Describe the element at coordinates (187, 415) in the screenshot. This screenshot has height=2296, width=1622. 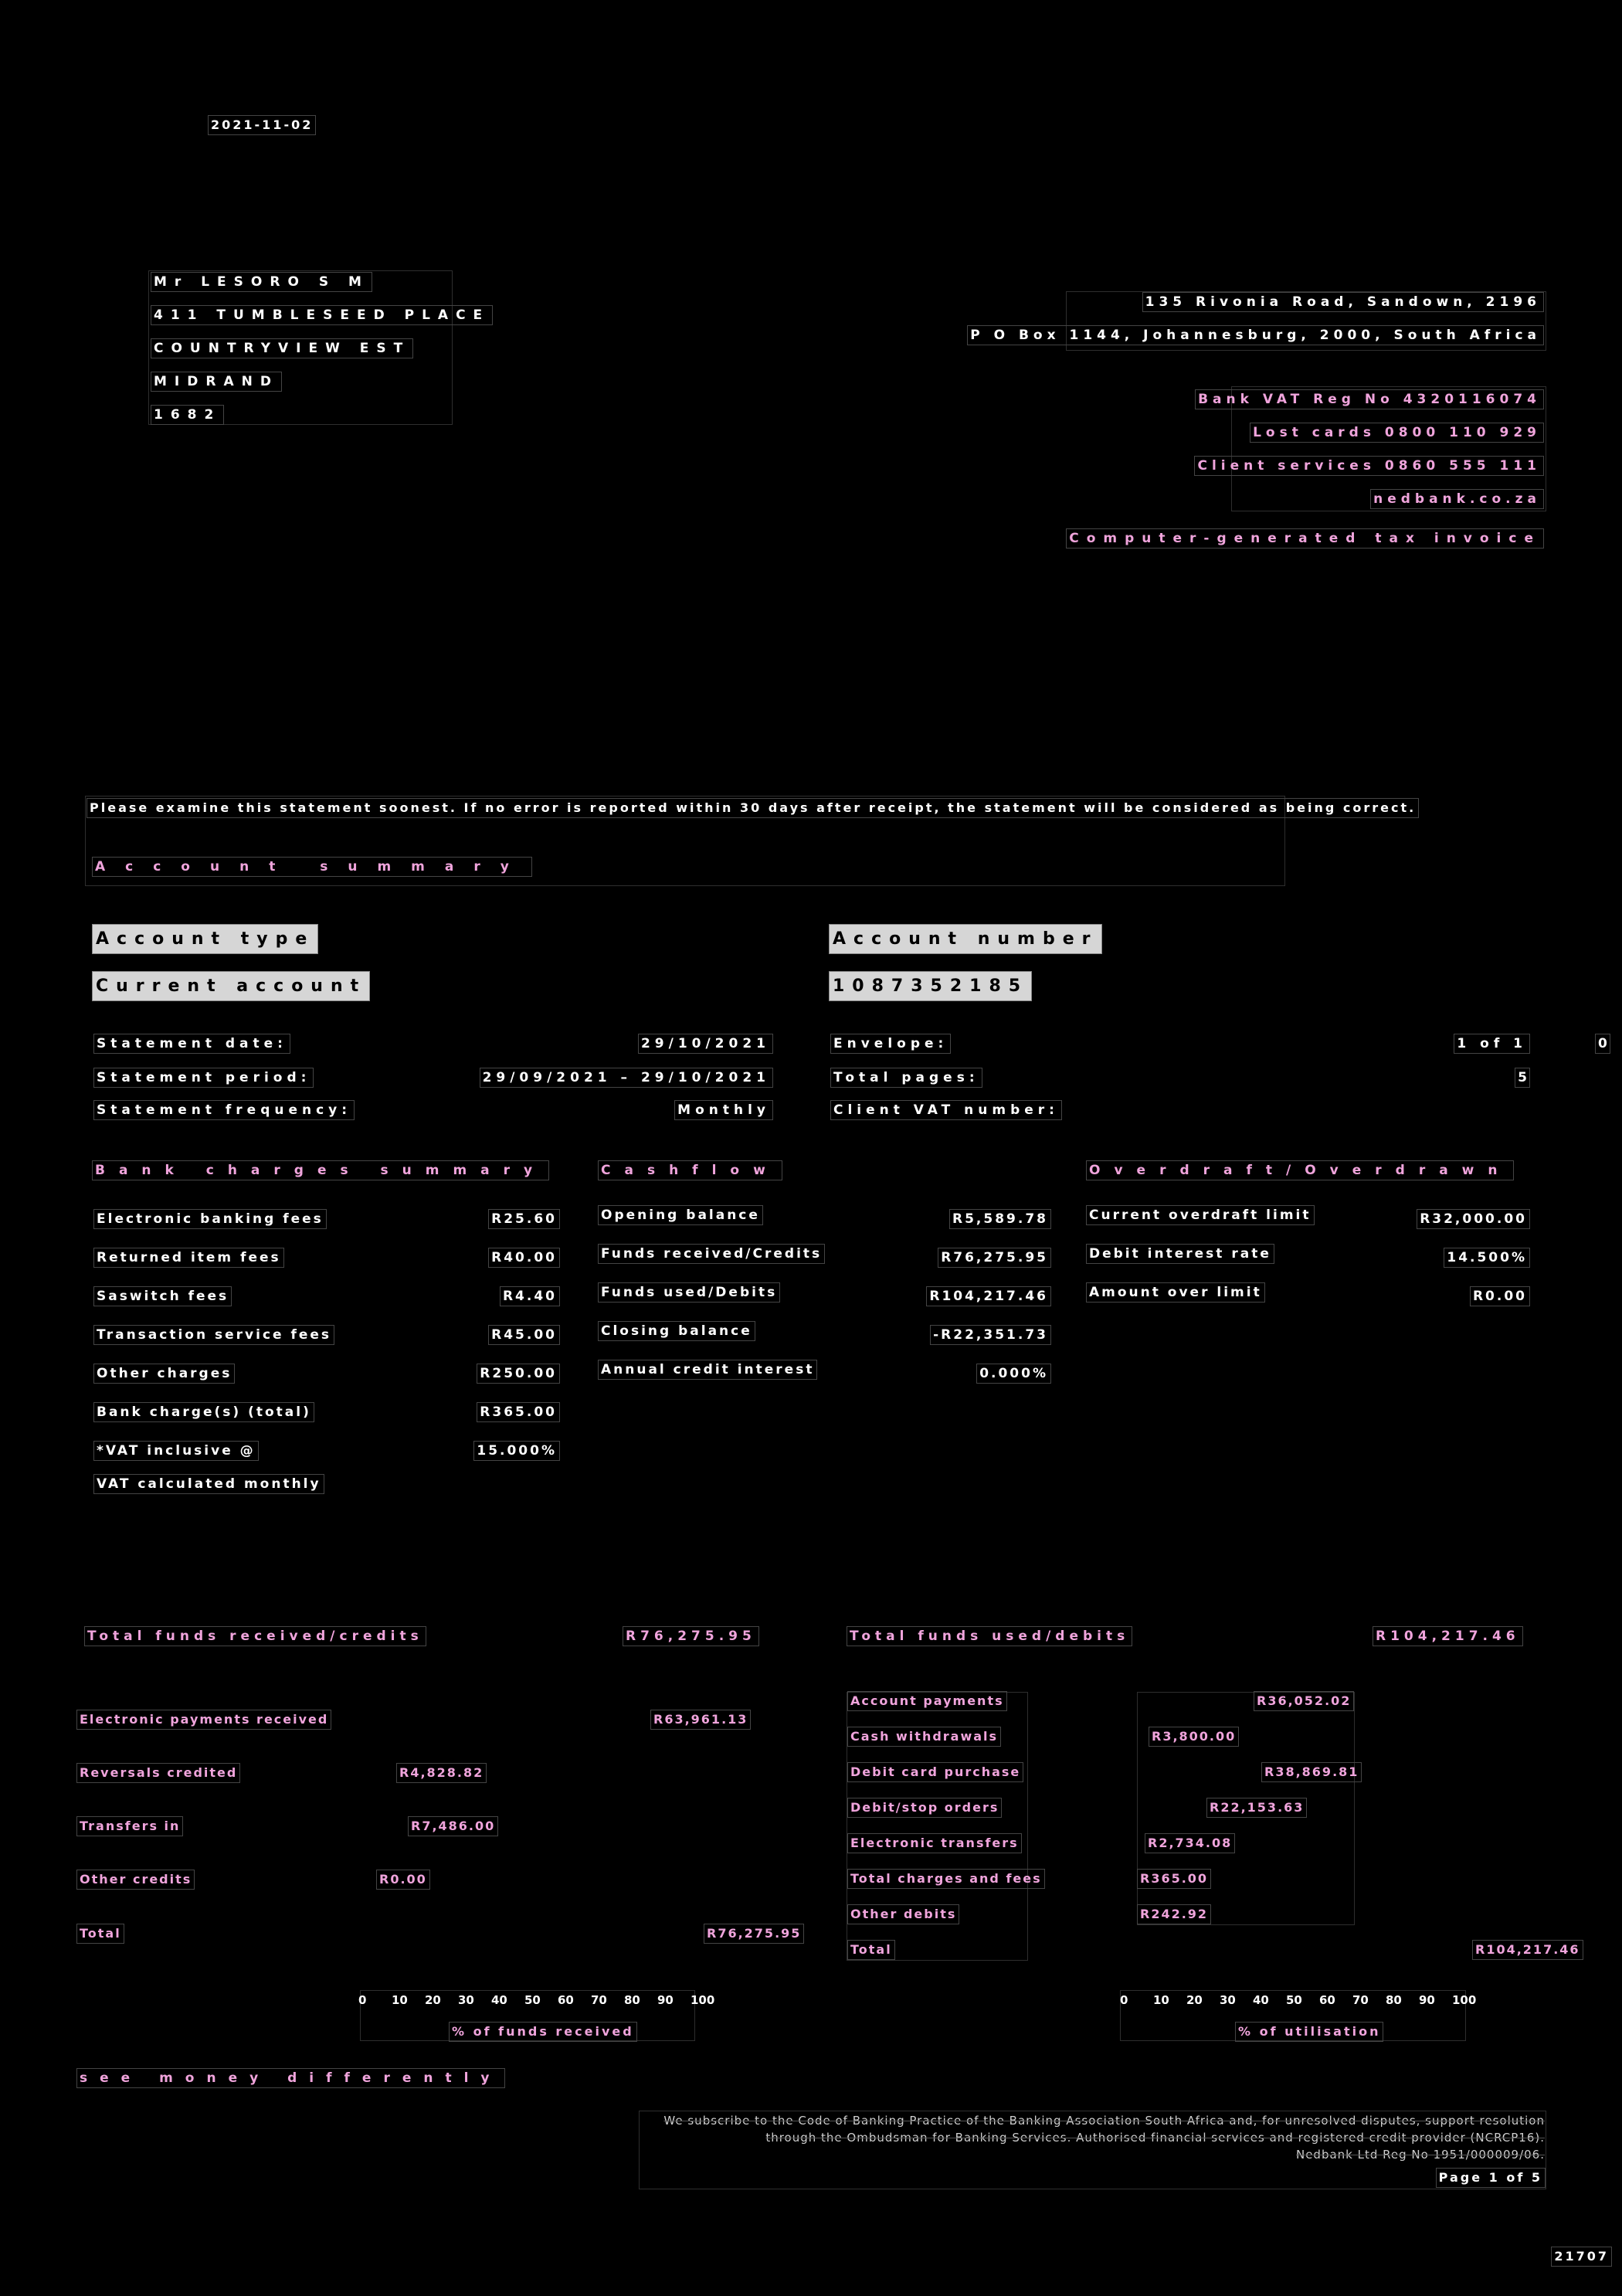
I see `address-line-5: 1682` at that location.